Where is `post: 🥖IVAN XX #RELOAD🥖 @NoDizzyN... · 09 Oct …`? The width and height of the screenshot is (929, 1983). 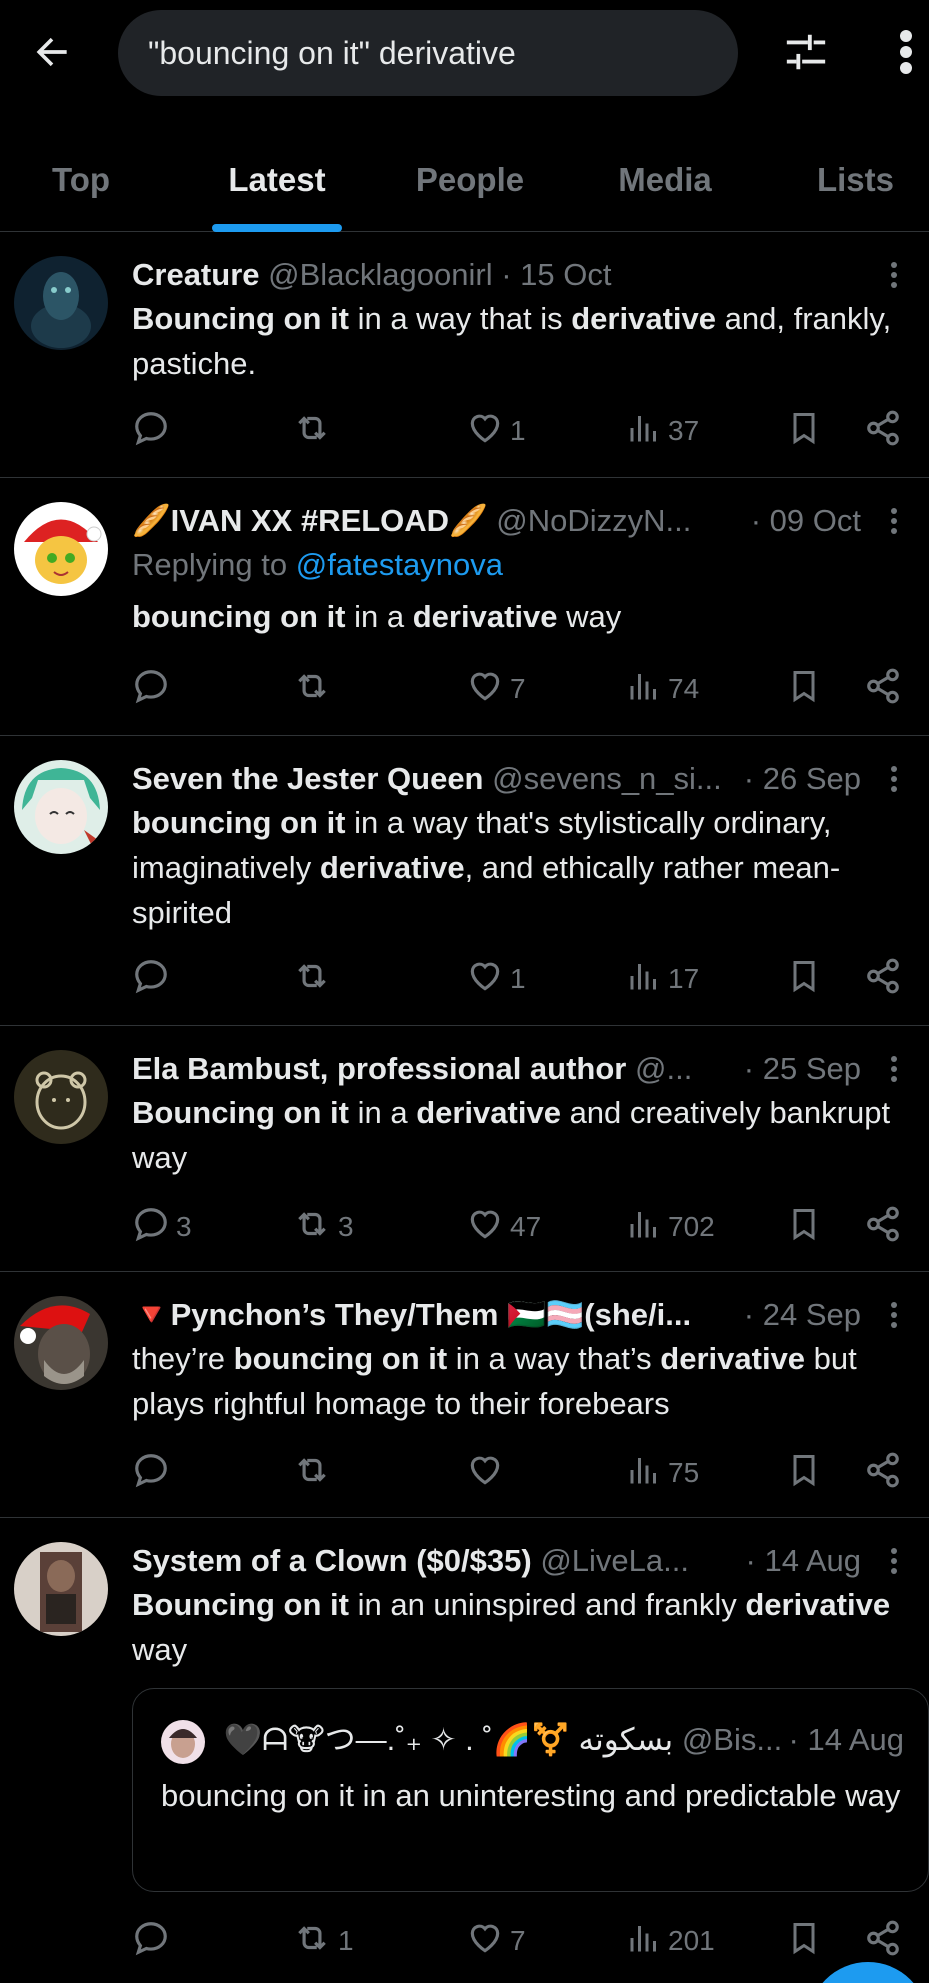
post: 🥖IVAN XX #RELOAD🥖 @NoDizzyN... · 09 Oct … is located at coordinates (464, 607).